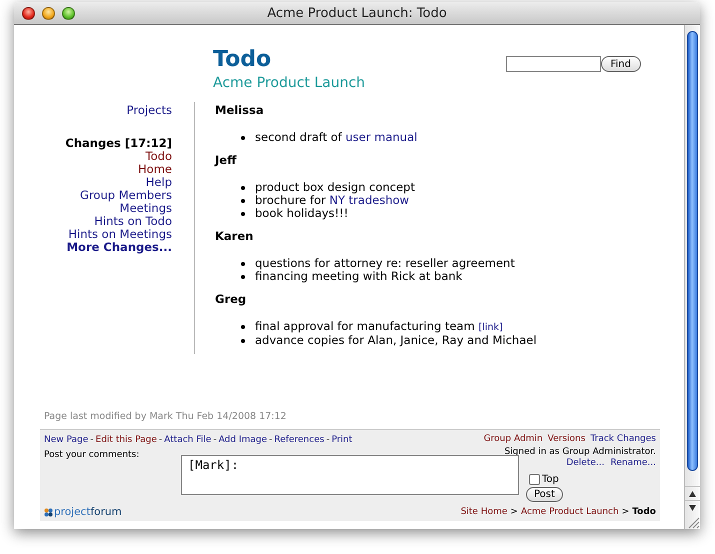  Describe the element at coordinates (382, 137) in the screenshot. I see `link: user manual` at that location.